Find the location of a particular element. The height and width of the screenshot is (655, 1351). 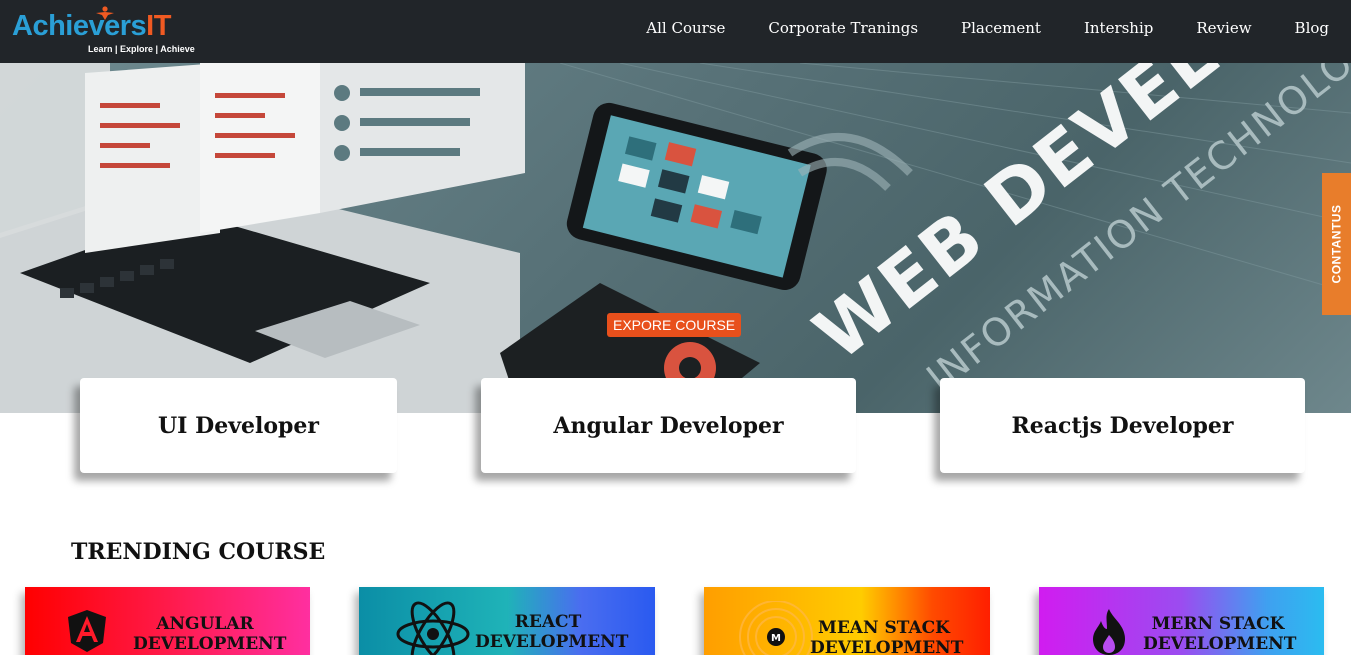

nav-review: Review is located at coordinates (1223, 28).